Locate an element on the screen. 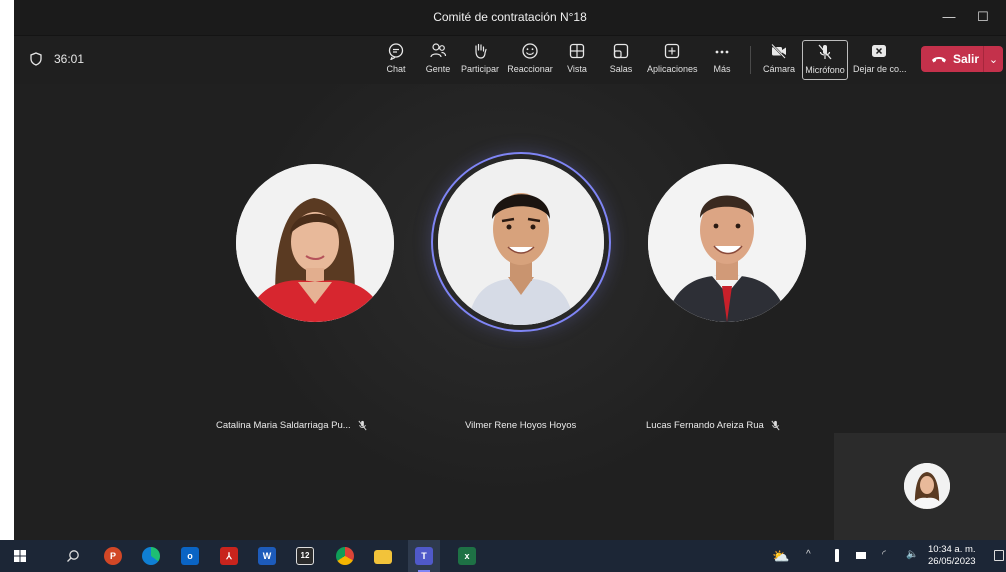  participant-tile: Lucas Fernando Areiza Rua is located at coordinates (726, 297).